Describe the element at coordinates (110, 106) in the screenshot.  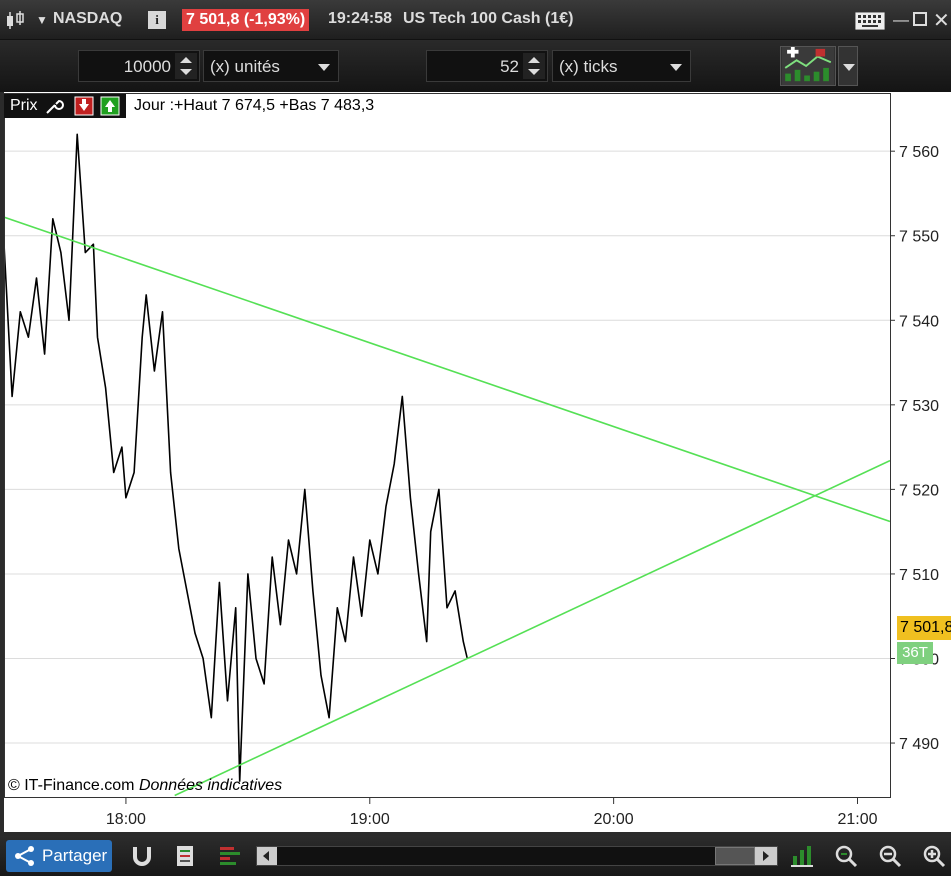
I see `move-up-icon` at that location.